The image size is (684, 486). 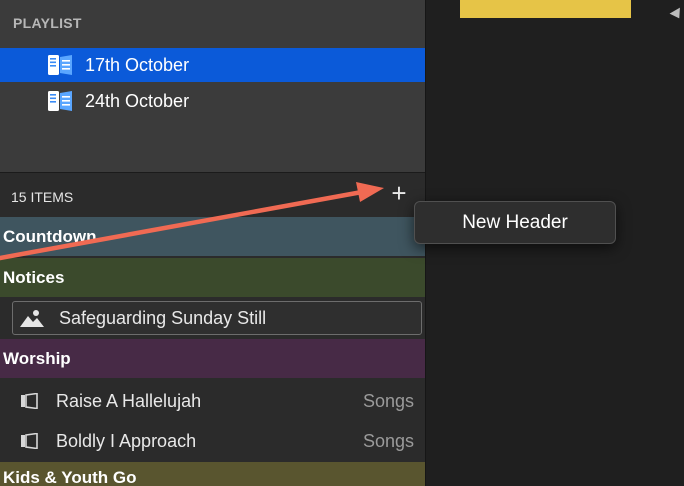 I want to click on header-label: Kids & Youth Go, so click(x=70, y=477).